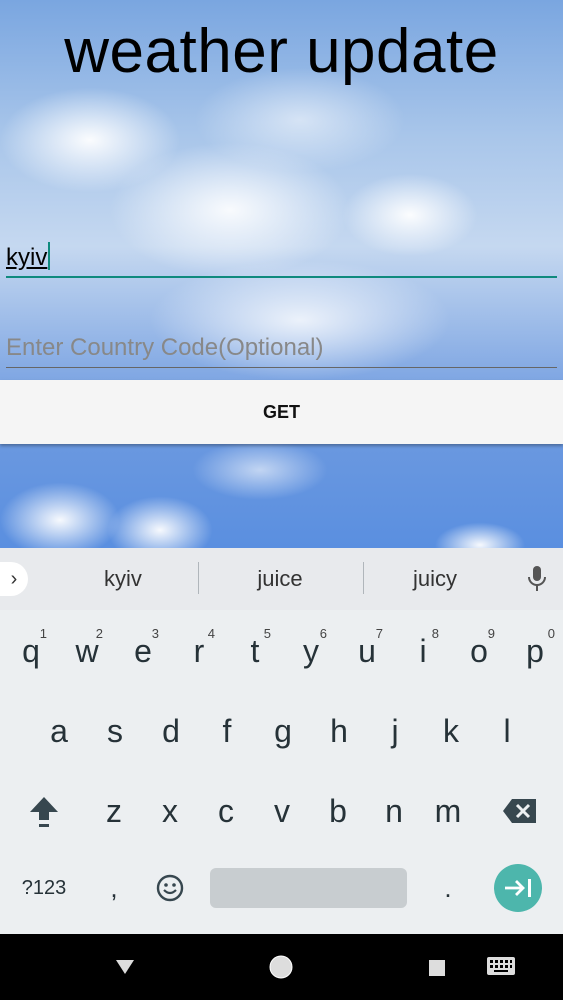 The height and width of the screenshot is (1000, 563). I want to click on suggestion-item: juicy, so click(435, 579).